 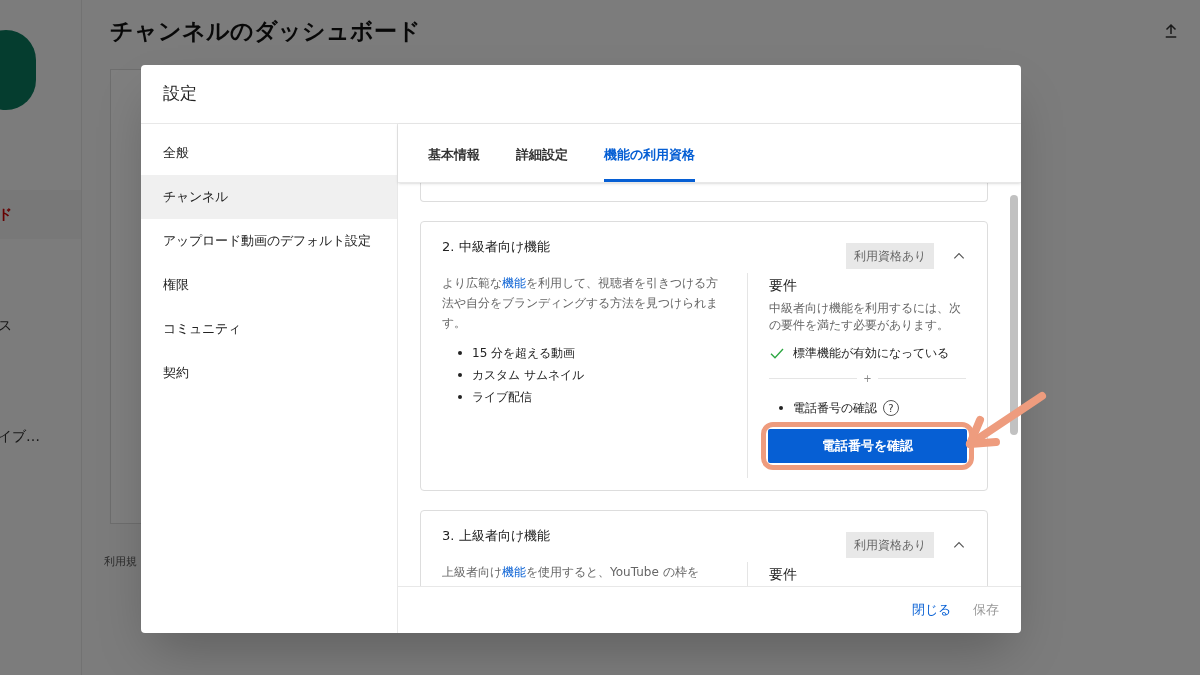 What do you see at coordinates (180, 94) in the screenshot?
I see `dialog-title: 設定` at bounding box center [180, 94].